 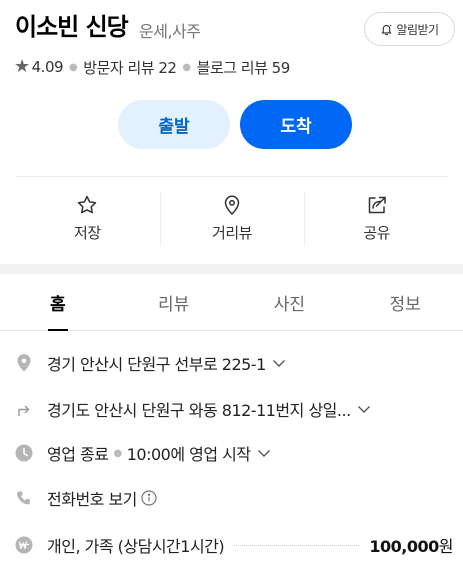 What do you see at coordinates (235, 124) in the screenshot?
I see `route-buttons: 출발 도착` at bounding box center [235, 124].